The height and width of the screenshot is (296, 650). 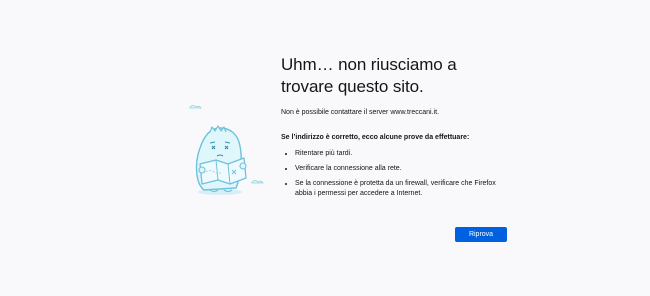 I want to click on suggestion-item-check-connection: Verificare la connessione alla rete., so click(x=404, y=169).